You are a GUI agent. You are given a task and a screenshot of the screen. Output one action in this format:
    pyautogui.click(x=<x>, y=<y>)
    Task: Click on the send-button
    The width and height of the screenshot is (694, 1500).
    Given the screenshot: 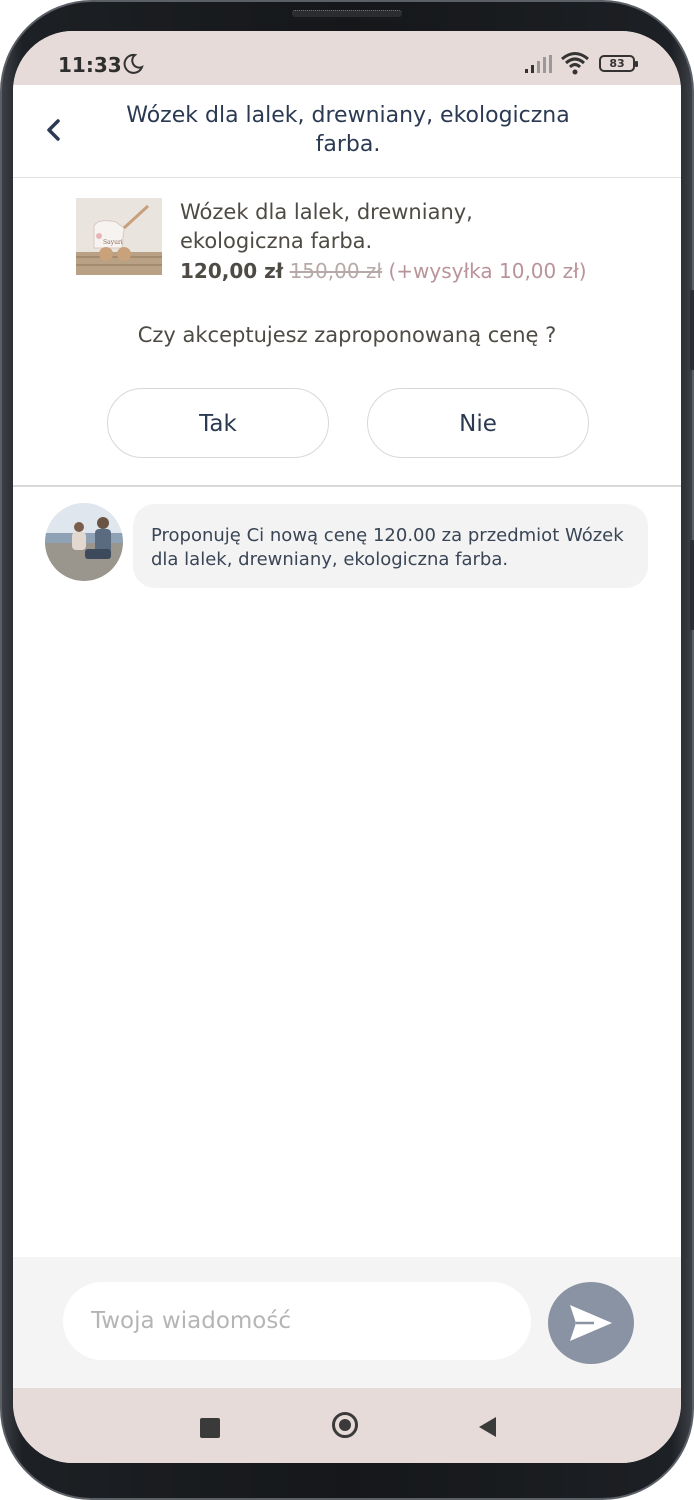 What is the action you would take?
    pyautogui.click(x=591, y=1323)
    